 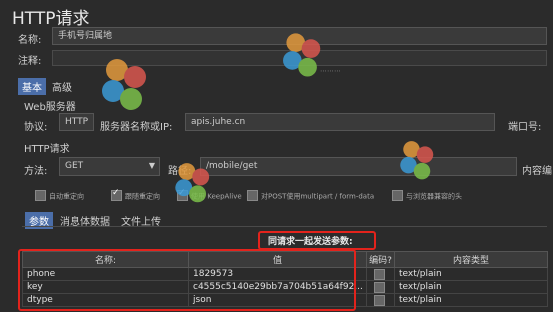 What do you see at coordinates (85, 36) in the screenshot?
I see `name-value: 手机号归属地` at bounding box center [85, 36].